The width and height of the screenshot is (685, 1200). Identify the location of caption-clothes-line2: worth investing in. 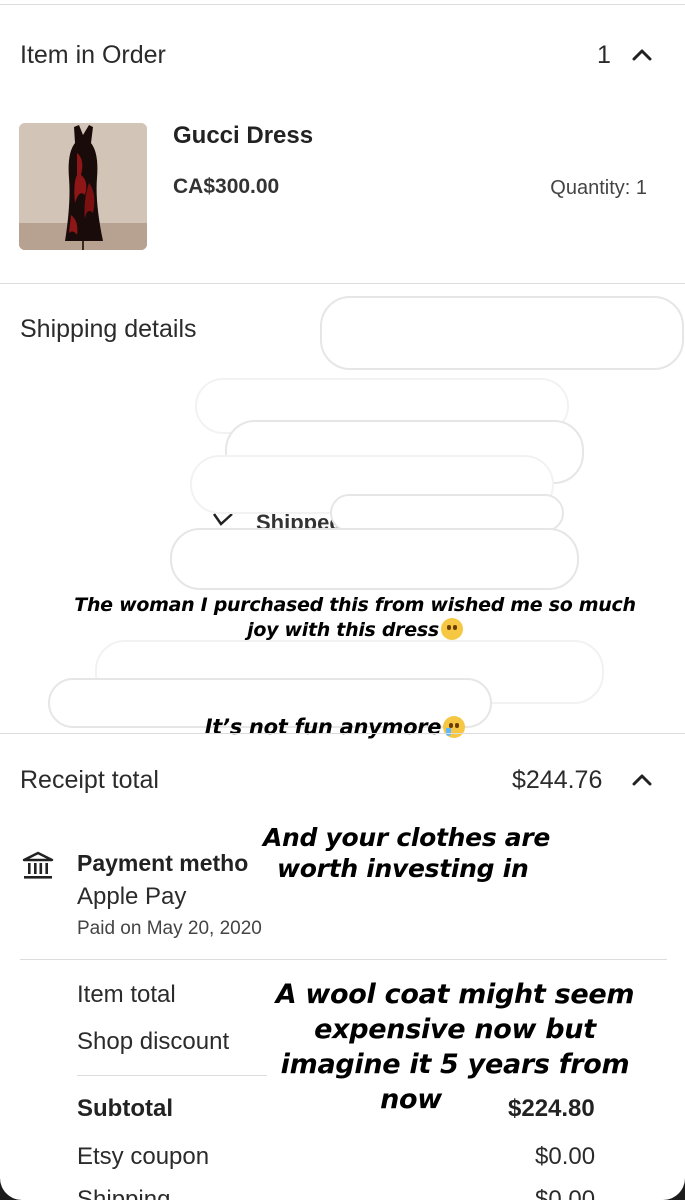
(403, 868).